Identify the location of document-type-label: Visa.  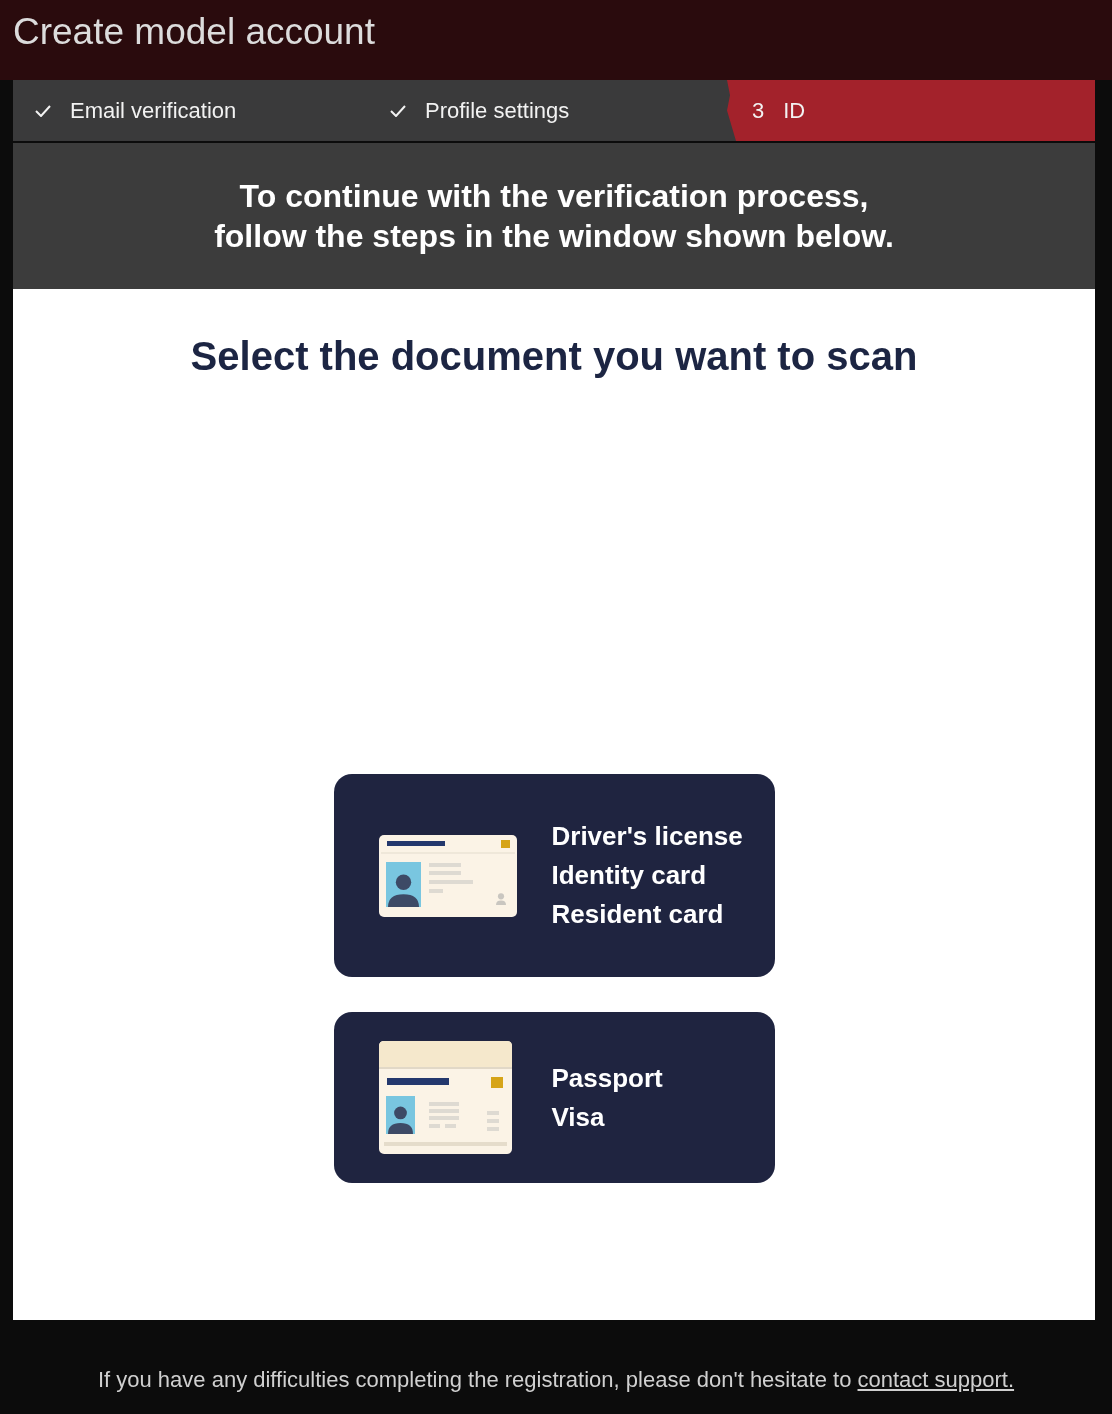
(578, 1117).